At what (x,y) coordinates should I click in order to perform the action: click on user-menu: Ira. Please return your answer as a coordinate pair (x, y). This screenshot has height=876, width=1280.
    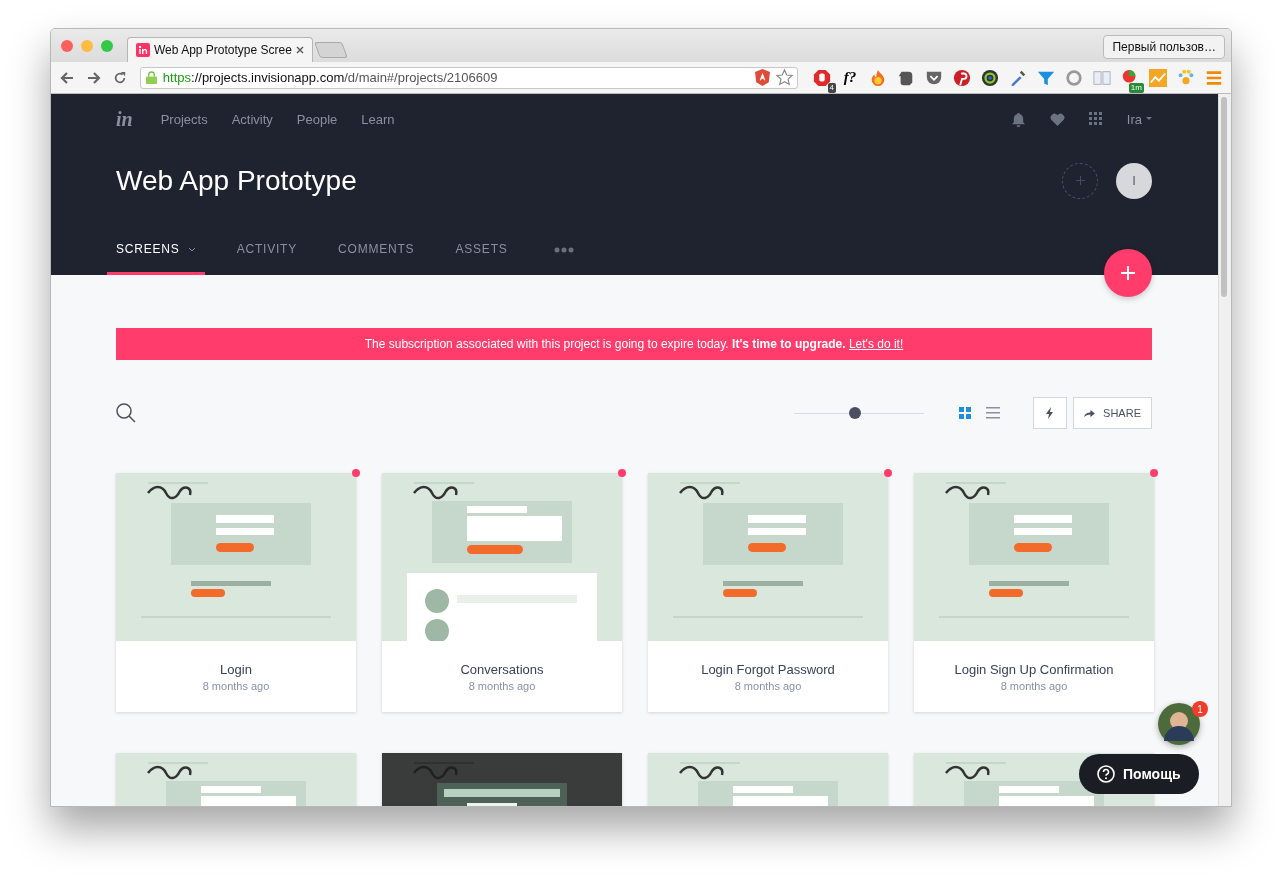
    Looking at the image, I should click on (1139, 119).